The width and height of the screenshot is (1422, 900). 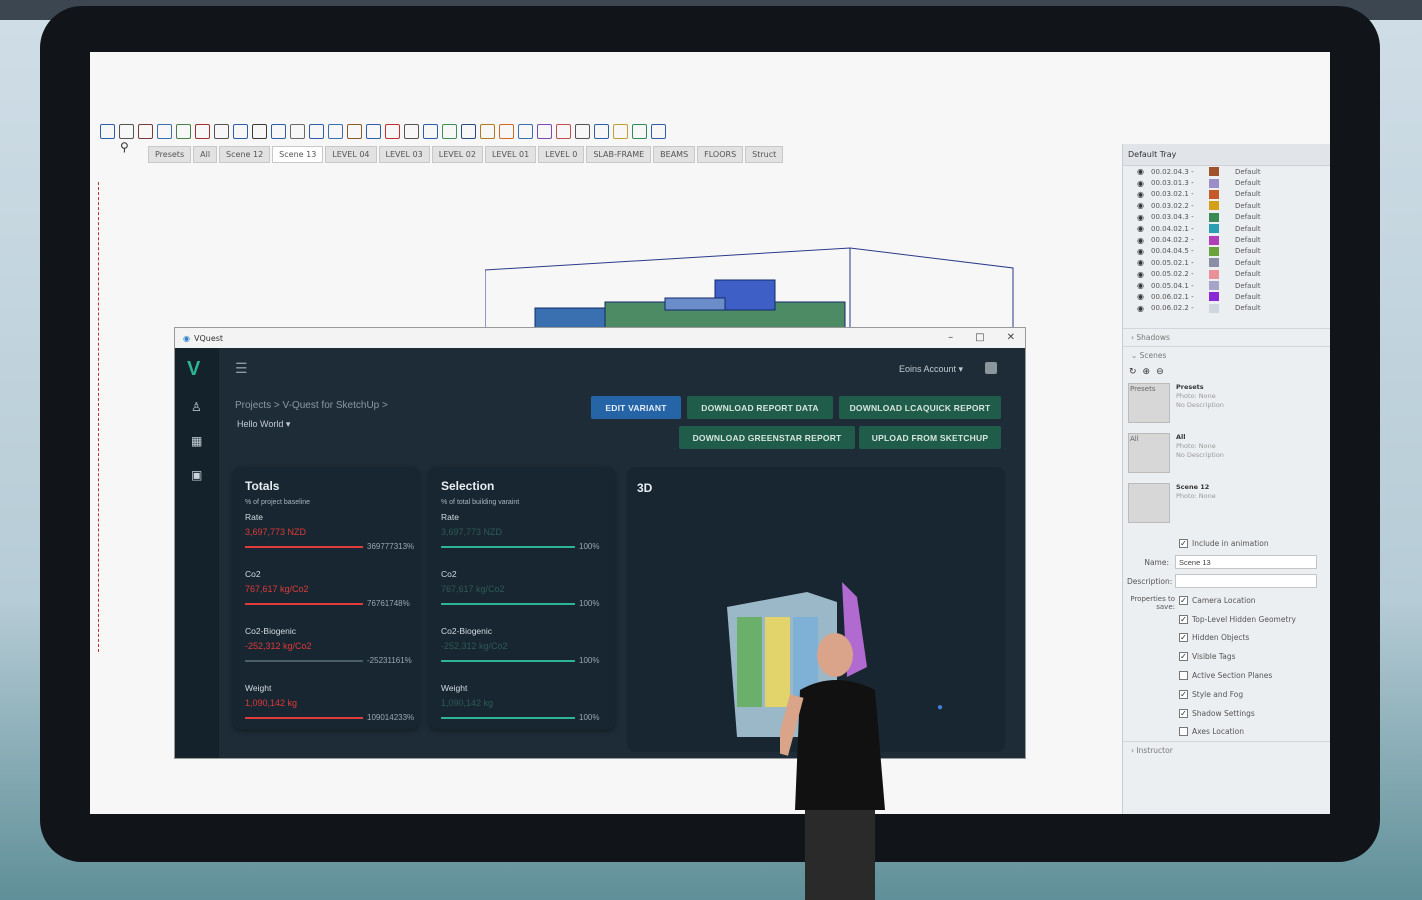 I want to click on tag-row: ◉ 00.03.02.1 - Default, so click(x=1226, y=194).